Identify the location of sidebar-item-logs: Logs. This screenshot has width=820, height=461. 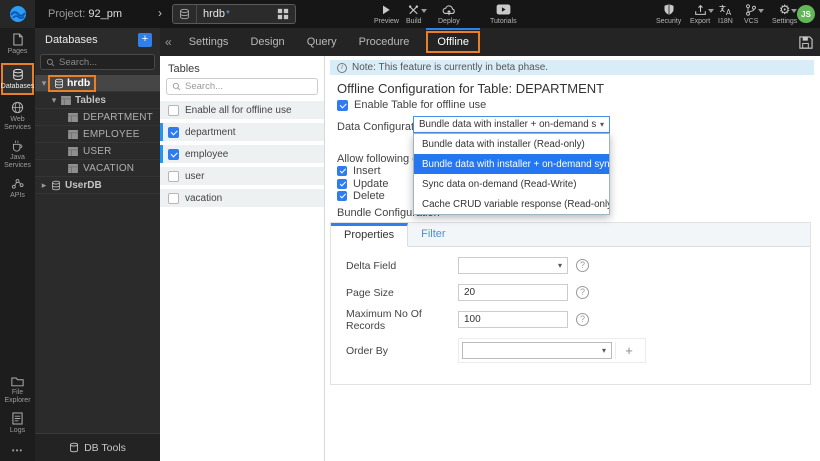
(17, 423).